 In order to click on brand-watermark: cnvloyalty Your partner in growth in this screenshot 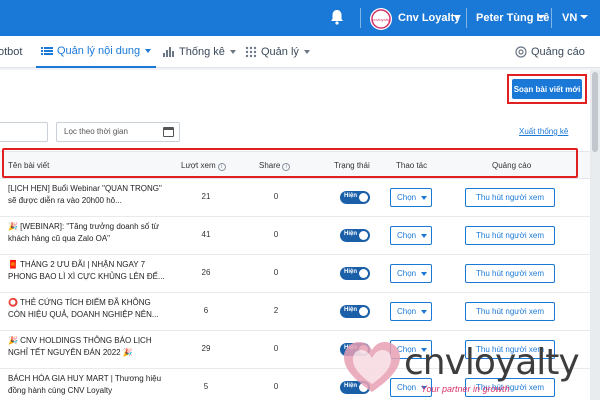, I will do `click(469, 369)`.